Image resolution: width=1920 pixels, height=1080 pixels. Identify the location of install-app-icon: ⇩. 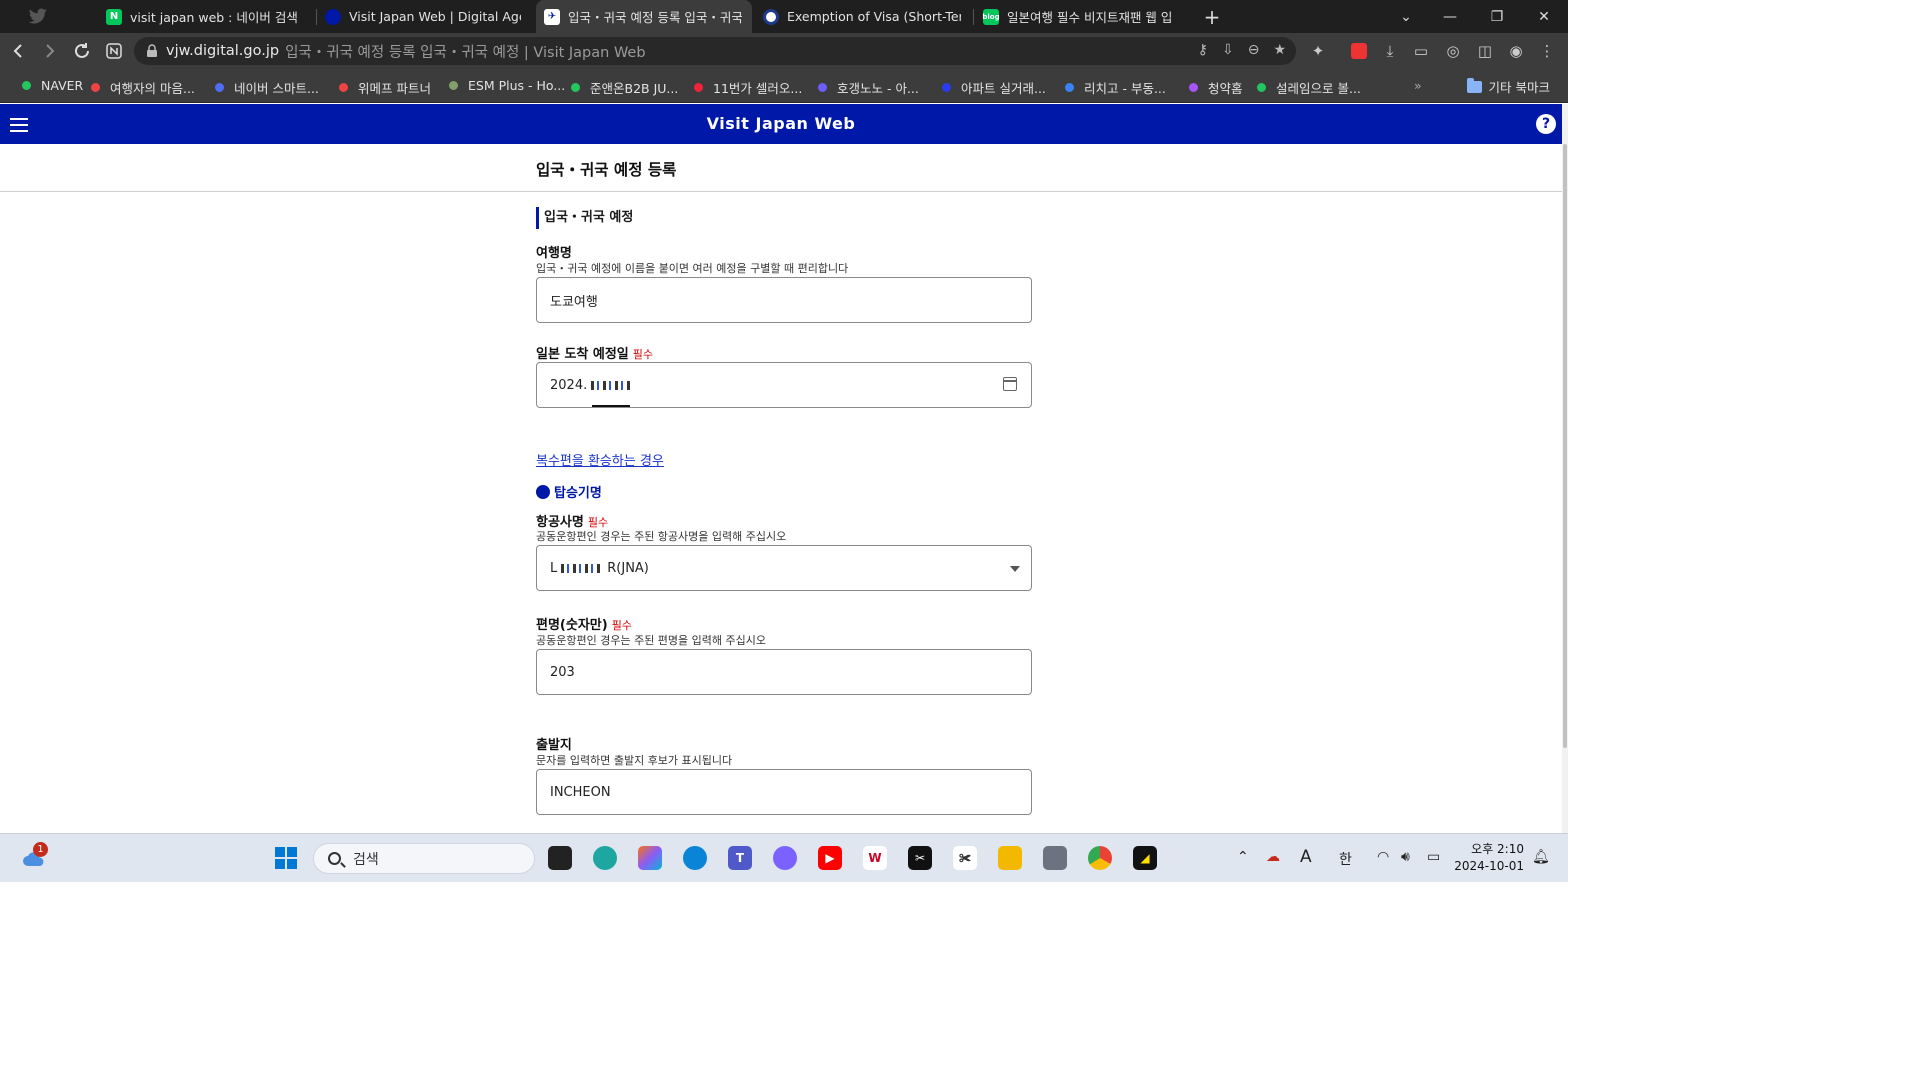
(1228, 50).